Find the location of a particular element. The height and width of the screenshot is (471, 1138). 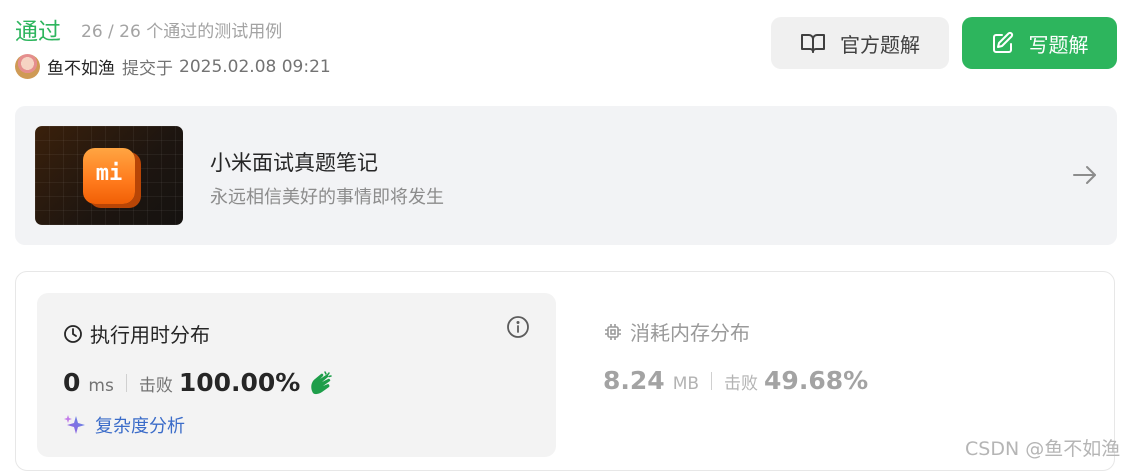

memory-title: 消耗内存分布 is located at coordinates (690, 333).